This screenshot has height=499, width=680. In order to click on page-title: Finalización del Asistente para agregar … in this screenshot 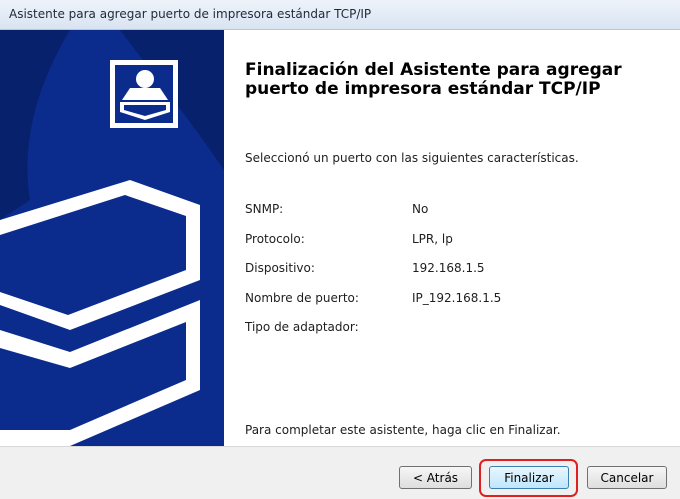, I will do `click(433, 79)`.